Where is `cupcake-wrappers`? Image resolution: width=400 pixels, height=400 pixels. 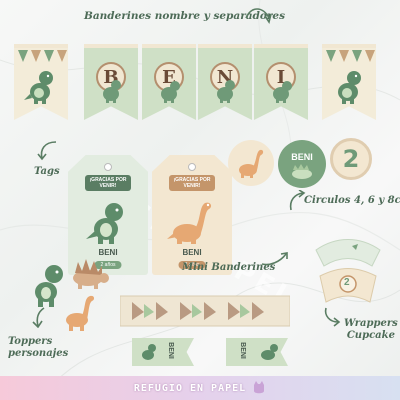
cupcake-wrappers is located at coordinates (348, 271).